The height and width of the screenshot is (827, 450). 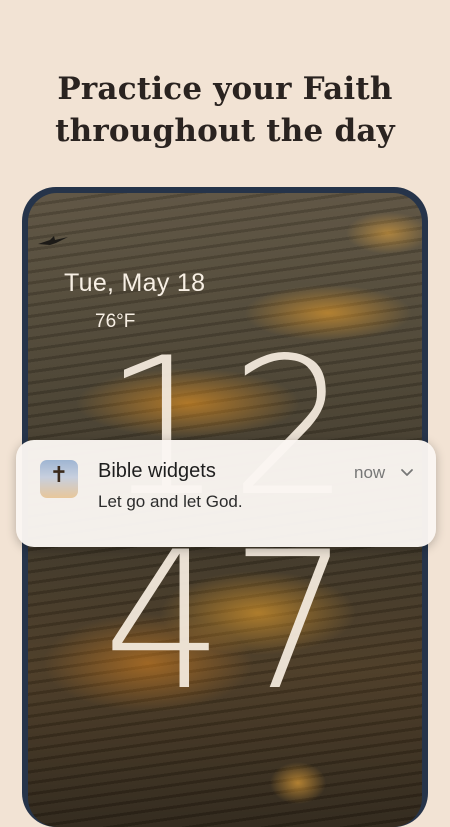 I want to click on cross-icon: ✝, so click(x=59, y=479).